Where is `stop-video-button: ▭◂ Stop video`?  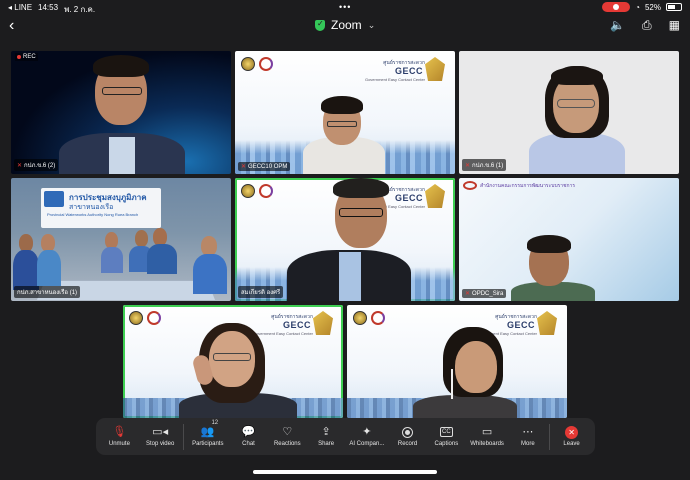
stop-video-button: ▭◂ Stop video is located at coordinates (160, 436).